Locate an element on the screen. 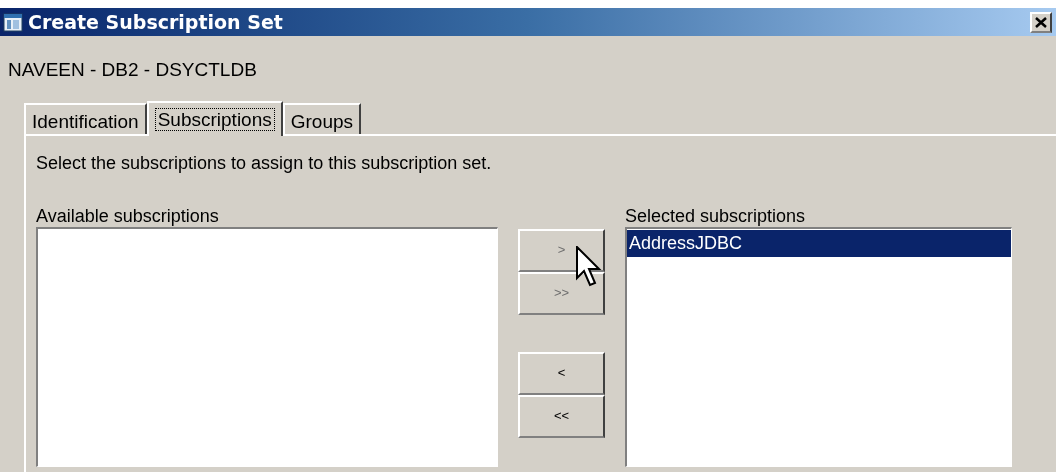 The image size is (1056, 472). close-button is located at coordinates (1041, 22).